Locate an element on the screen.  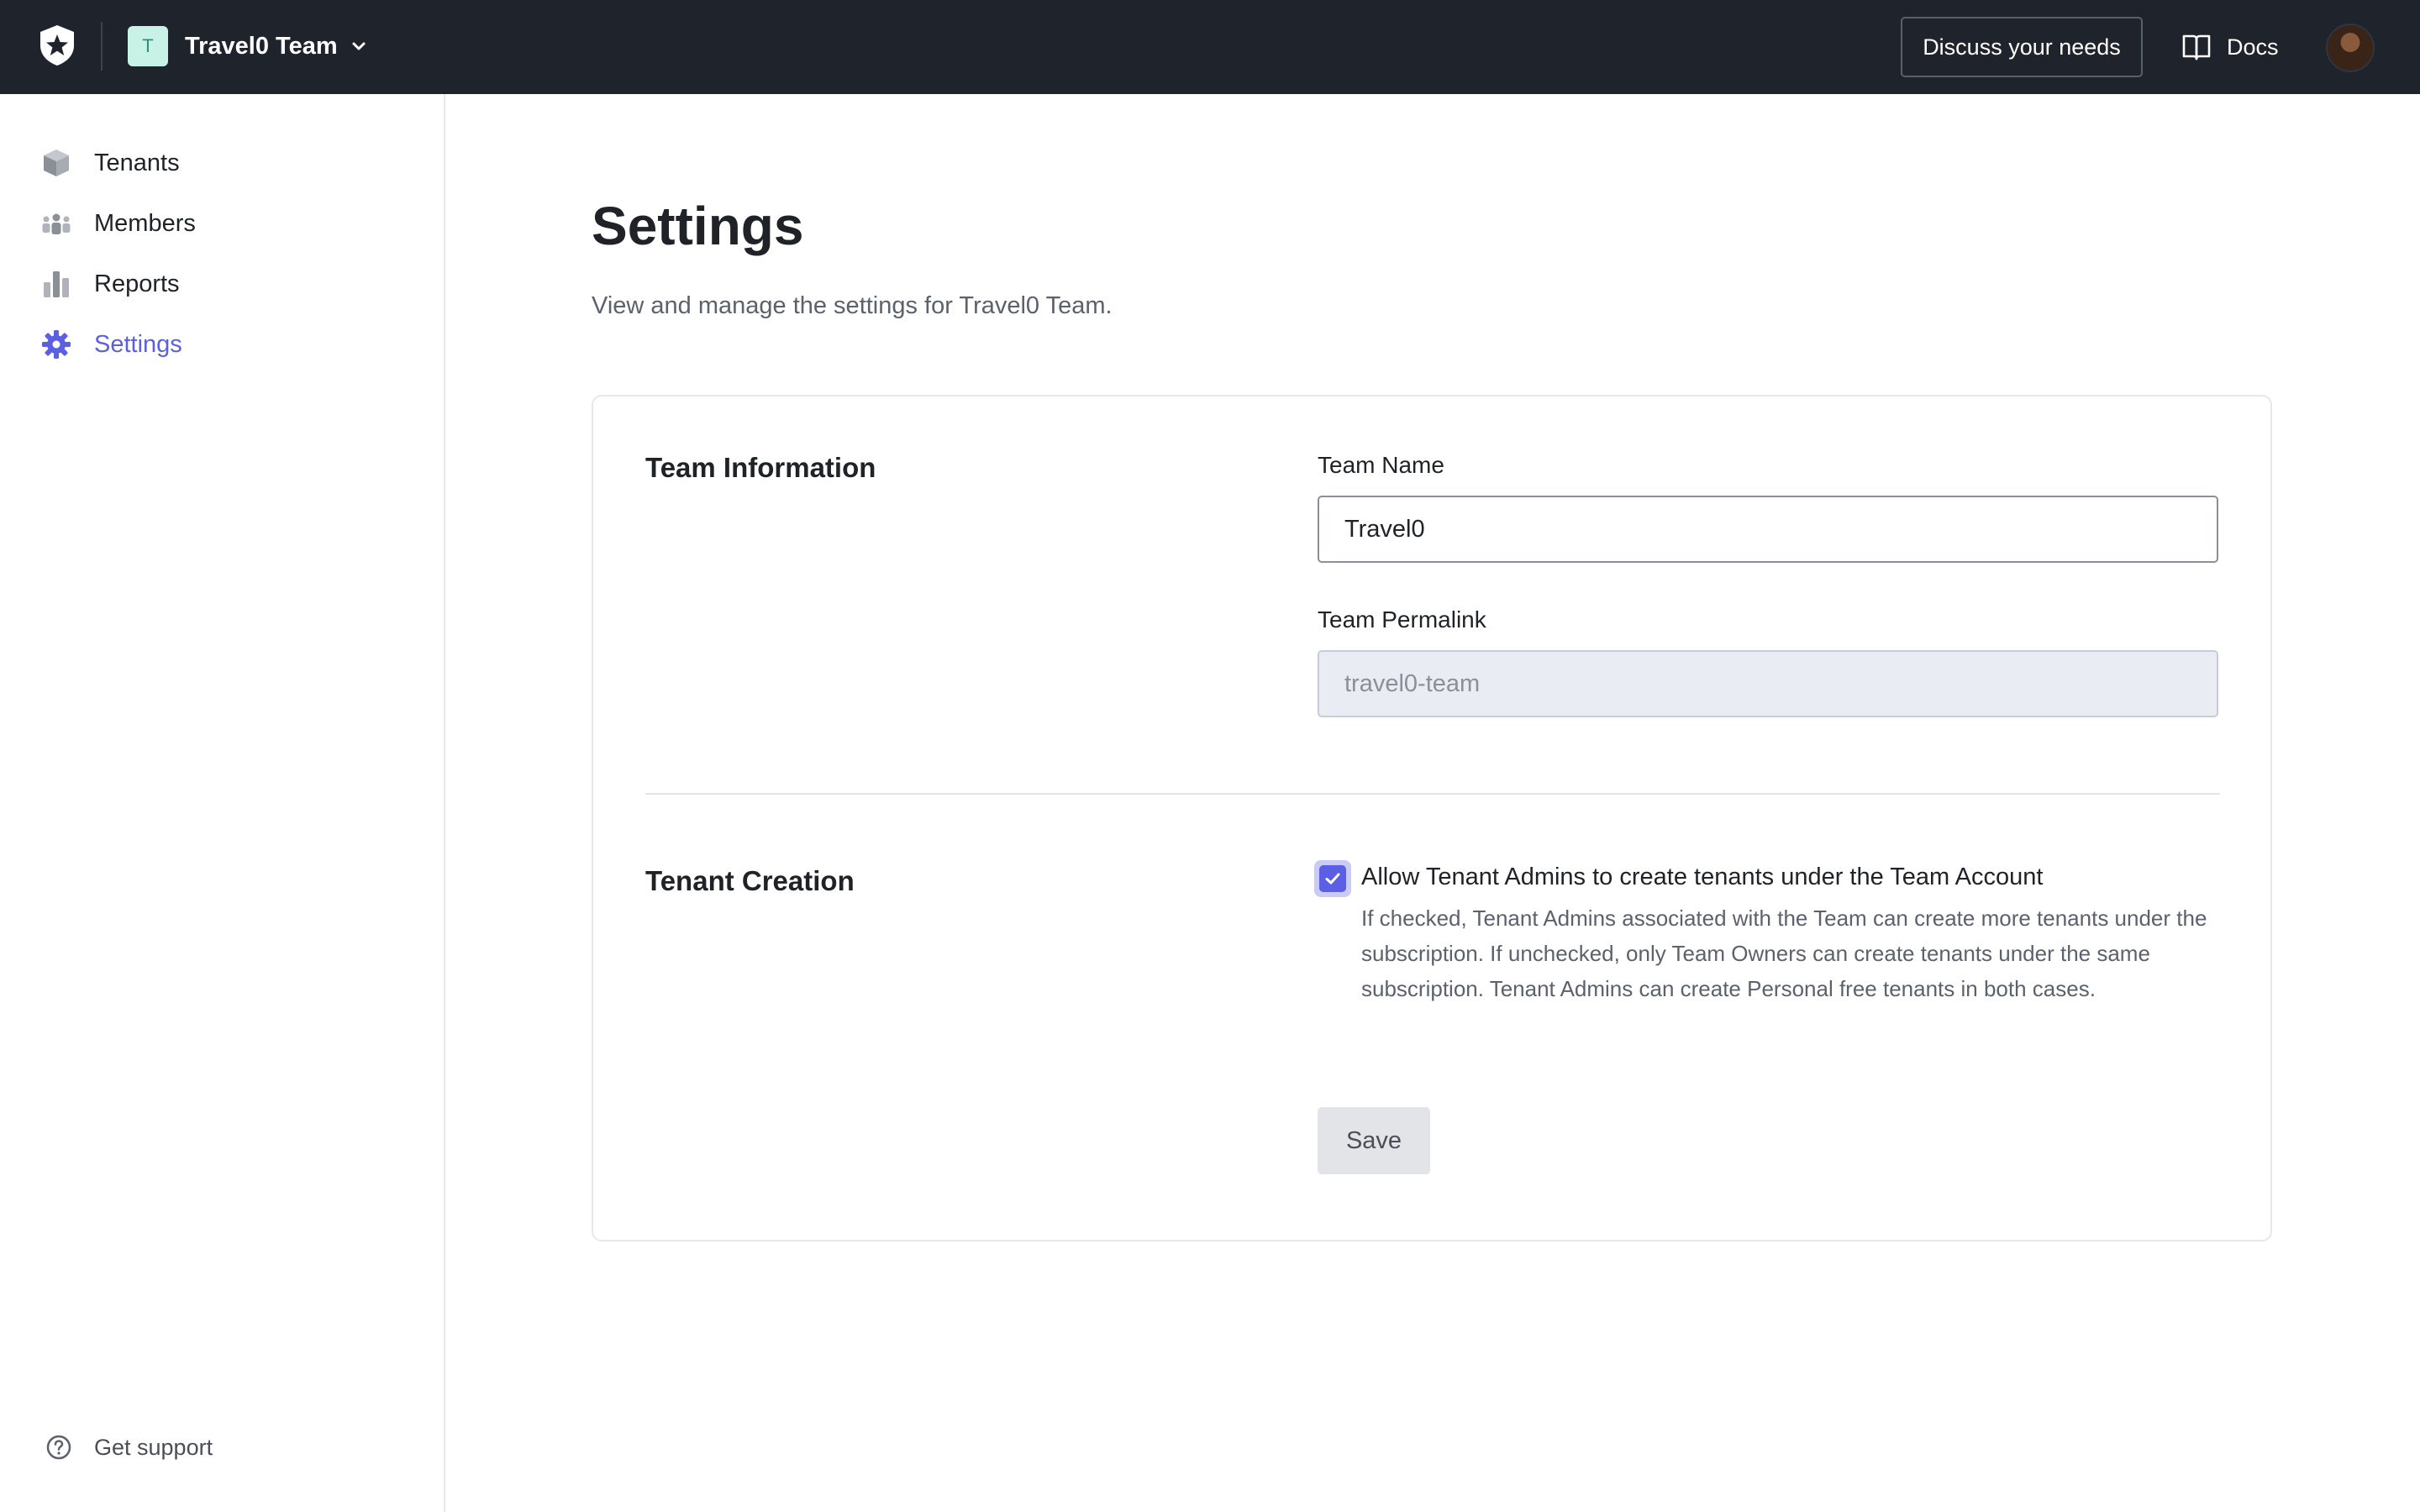
sidebar-item-tenants: Tenants is located at coordinates (110, 162).